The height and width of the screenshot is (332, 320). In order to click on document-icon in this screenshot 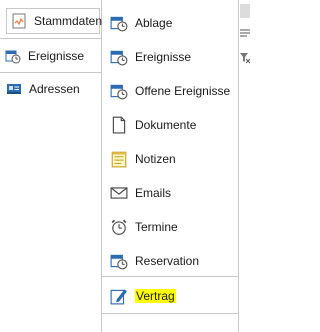, I will do `click(119, 125)`.